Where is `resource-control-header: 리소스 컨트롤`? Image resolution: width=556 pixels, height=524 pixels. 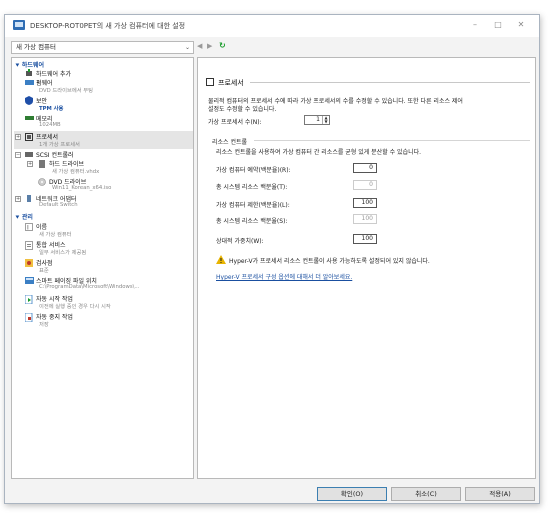 resource-control-header: 리소스 컨트롤 is located at coordinates (230, 142).